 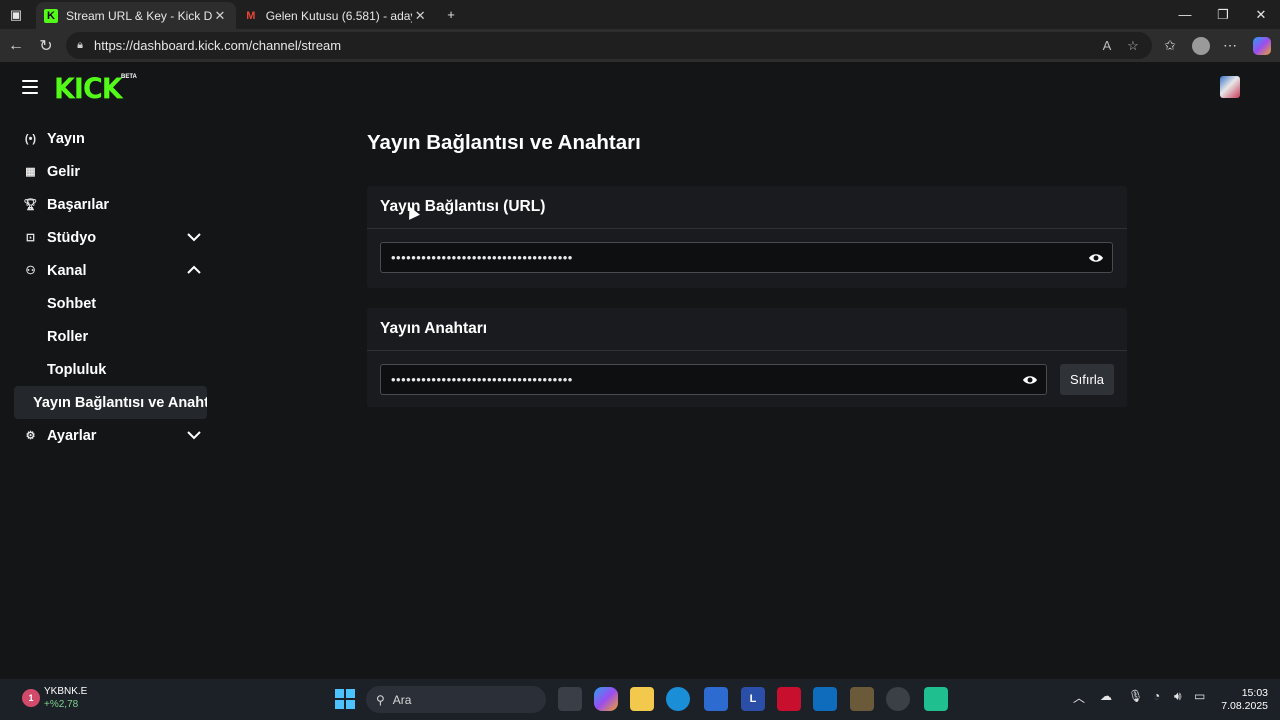 What do you see at coordinates (1107, 45) in the screenshot?
I see `read-aloud-icon: A` at bounding box center [1107, 45].